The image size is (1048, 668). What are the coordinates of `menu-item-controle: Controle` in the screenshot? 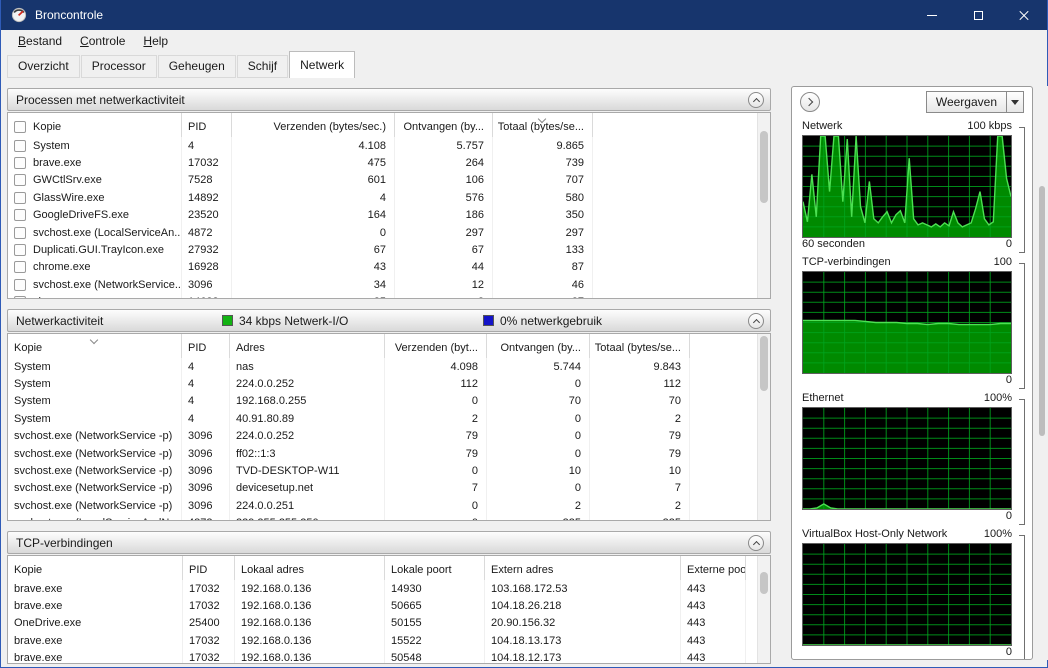 It's located at (102, 41).